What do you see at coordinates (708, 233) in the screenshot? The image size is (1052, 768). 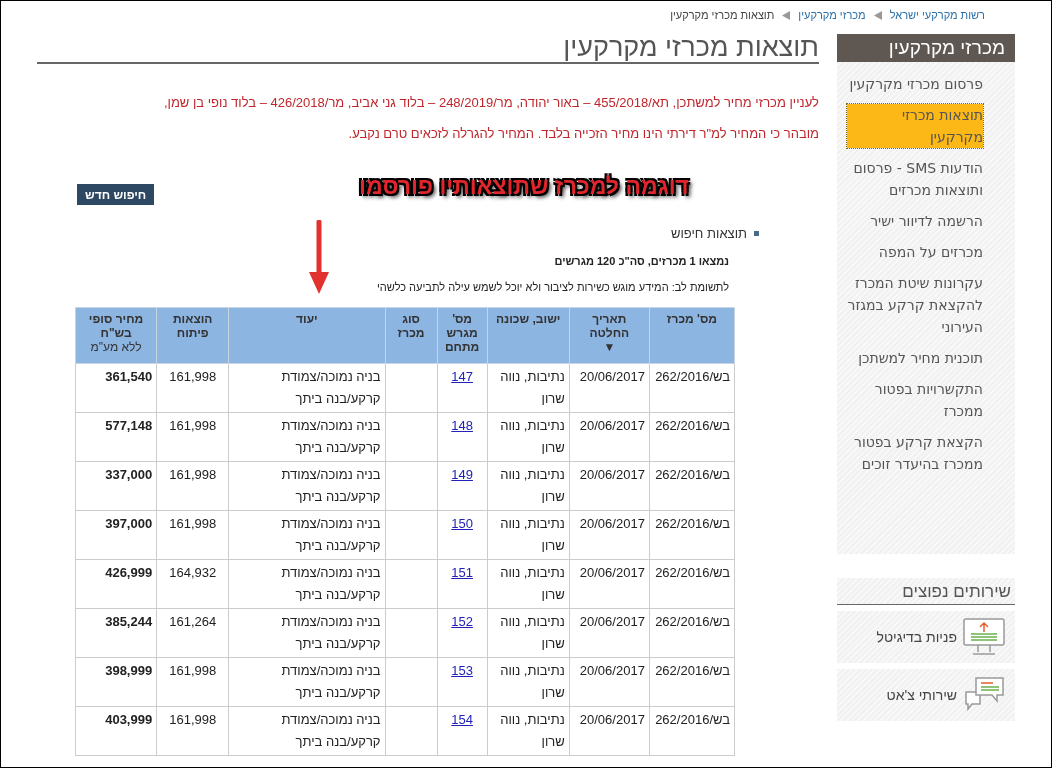 I see `results-heading: תוצאות חיפוש` at bounding box center [708, 233].